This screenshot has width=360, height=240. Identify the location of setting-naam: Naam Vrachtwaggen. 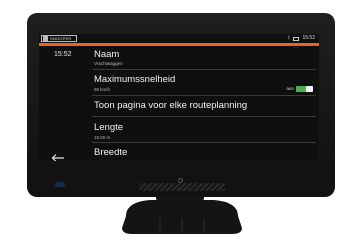
(204, 58).